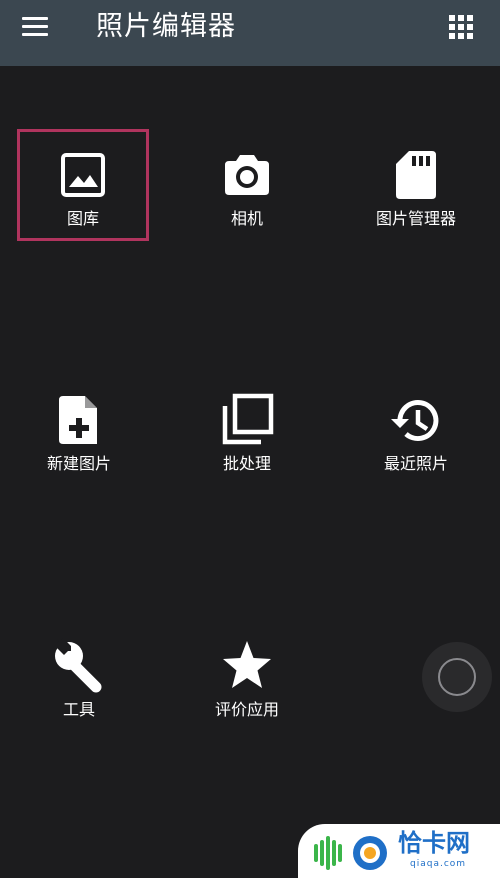  Describe the element at coordinates (79, 666) in the screenshot. I see `wrench-icon` at that location.